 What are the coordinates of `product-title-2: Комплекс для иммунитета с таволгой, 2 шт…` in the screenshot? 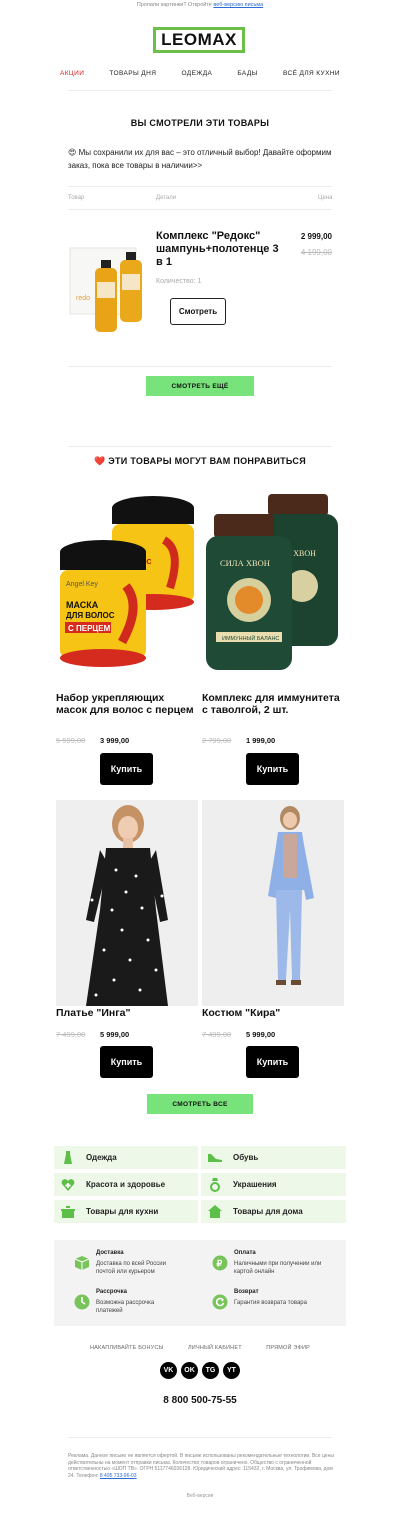 It's located at (273, 704).